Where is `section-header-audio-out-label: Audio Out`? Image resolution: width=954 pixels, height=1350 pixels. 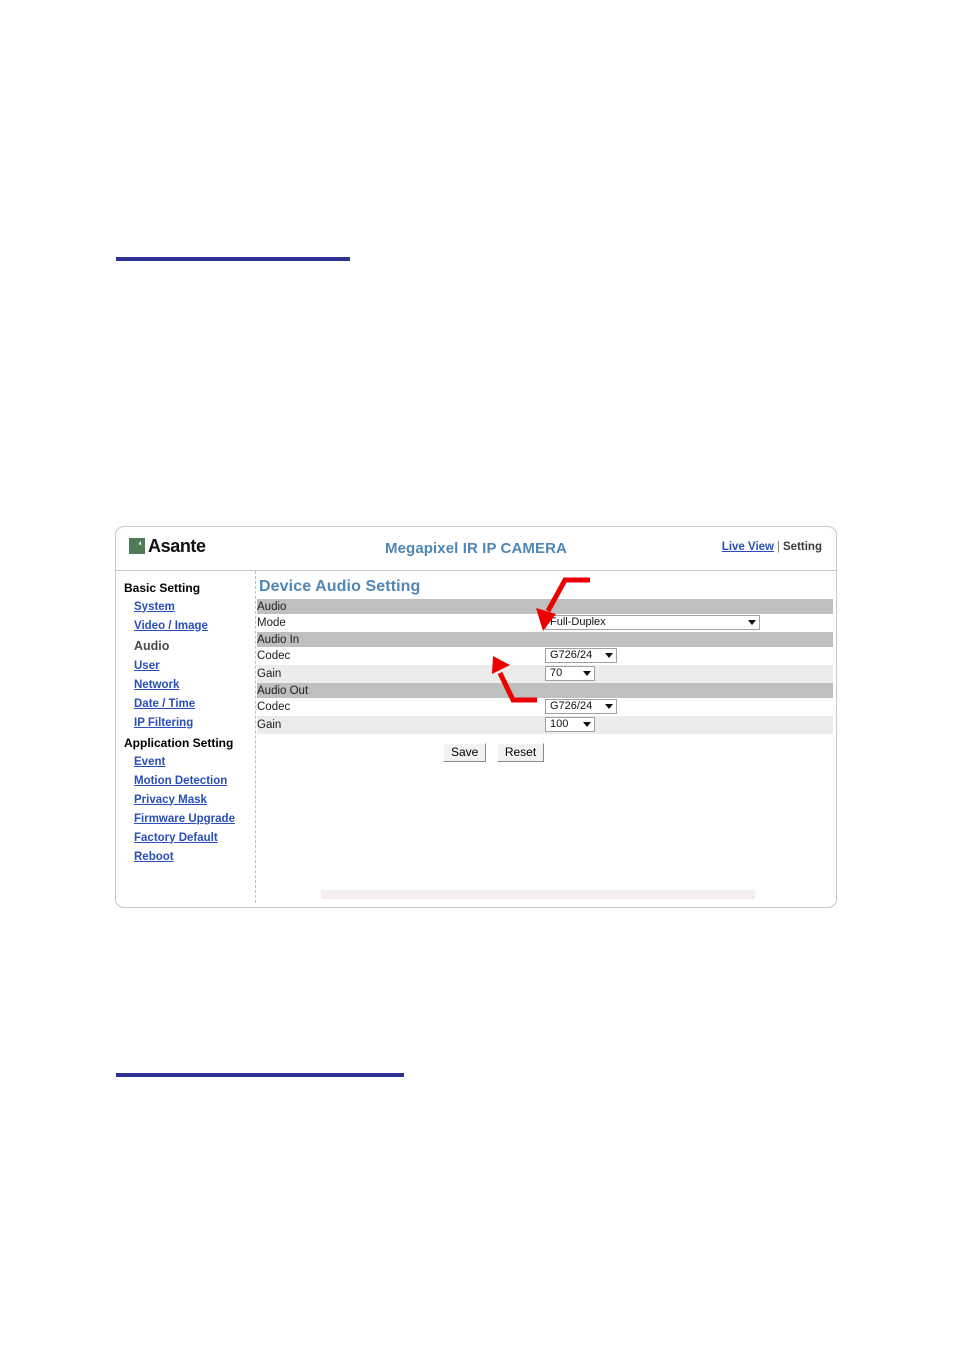 section-header-audio-out-label: Audio Out is located at coordinates (545, 690).